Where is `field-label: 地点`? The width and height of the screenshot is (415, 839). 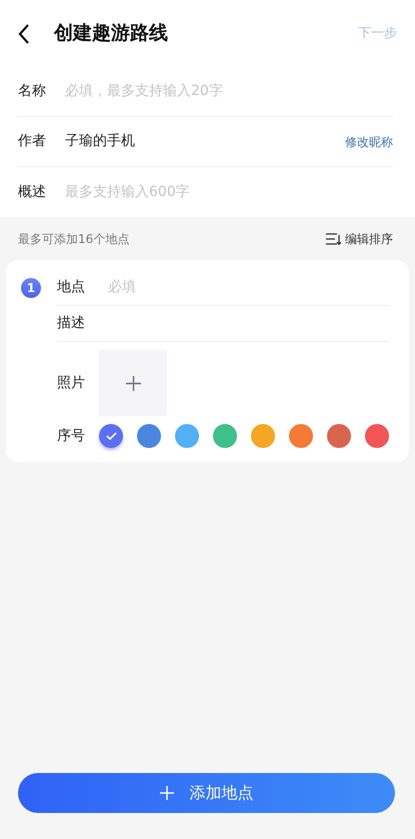 field-label: 地点 is located at coordinates (71, 287).